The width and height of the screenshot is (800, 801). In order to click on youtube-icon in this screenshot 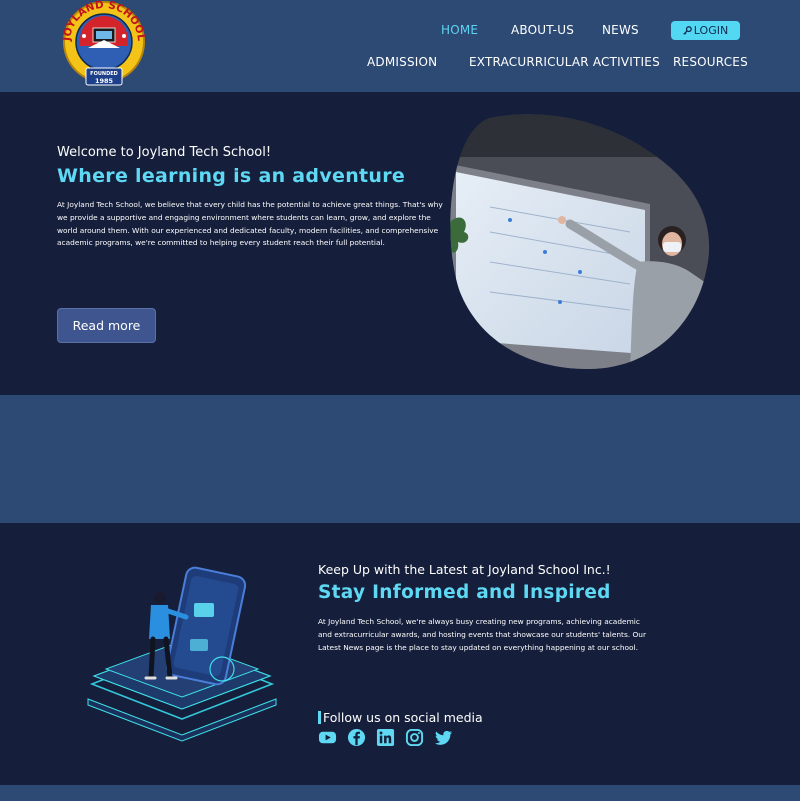, I will do `click(327, 737)`.